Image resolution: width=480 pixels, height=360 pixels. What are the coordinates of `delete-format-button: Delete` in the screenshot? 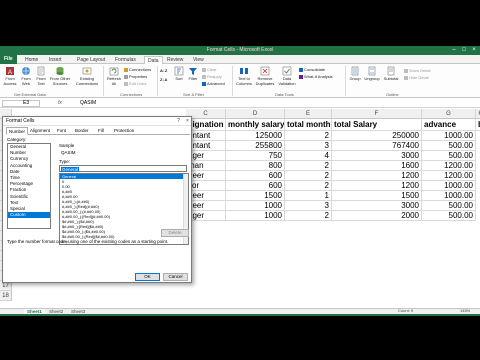 It's located at (175, 233).